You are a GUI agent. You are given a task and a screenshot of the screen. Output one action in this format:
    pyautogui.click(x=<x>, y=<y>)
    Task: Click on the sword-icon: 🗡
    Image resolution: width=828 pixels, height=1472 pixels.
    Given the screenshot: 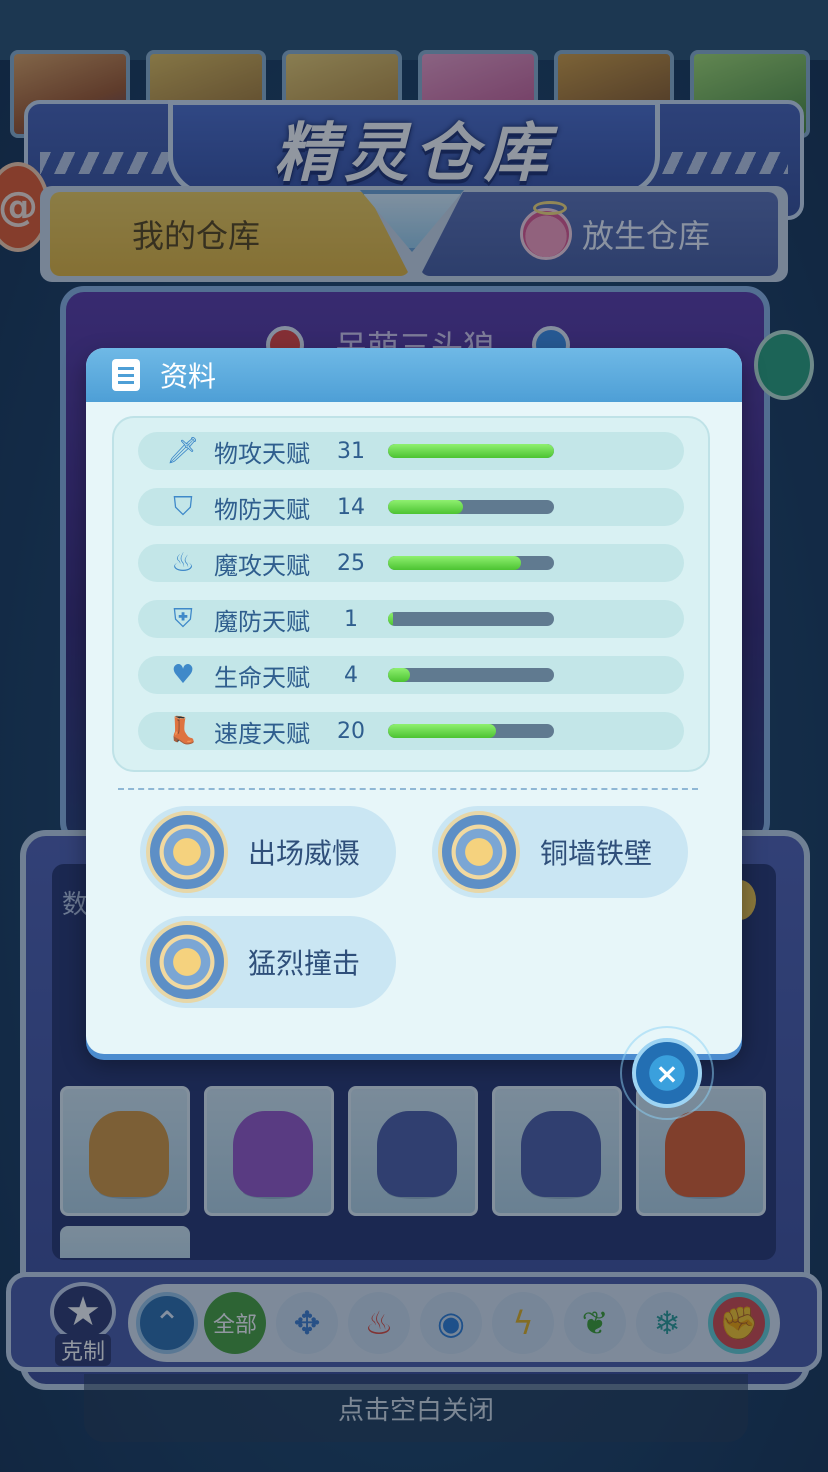 What is the action you would take?
    pyautogui.click(x=183, y=451)
    